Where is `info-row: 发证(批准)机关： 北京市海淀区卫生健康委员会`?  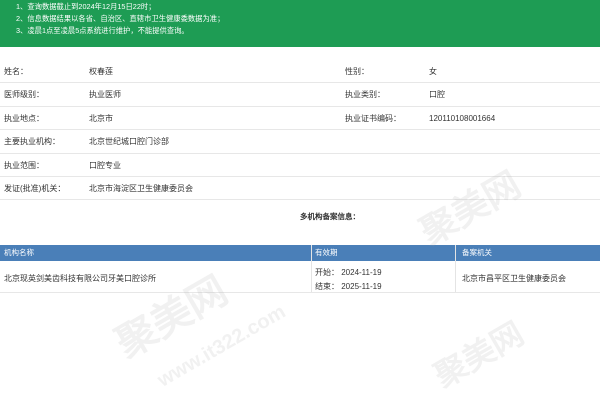
info-row: 发证(批准)机关： 北京市海淀区卫生健康委员会 is located at coordinates (300, 189).